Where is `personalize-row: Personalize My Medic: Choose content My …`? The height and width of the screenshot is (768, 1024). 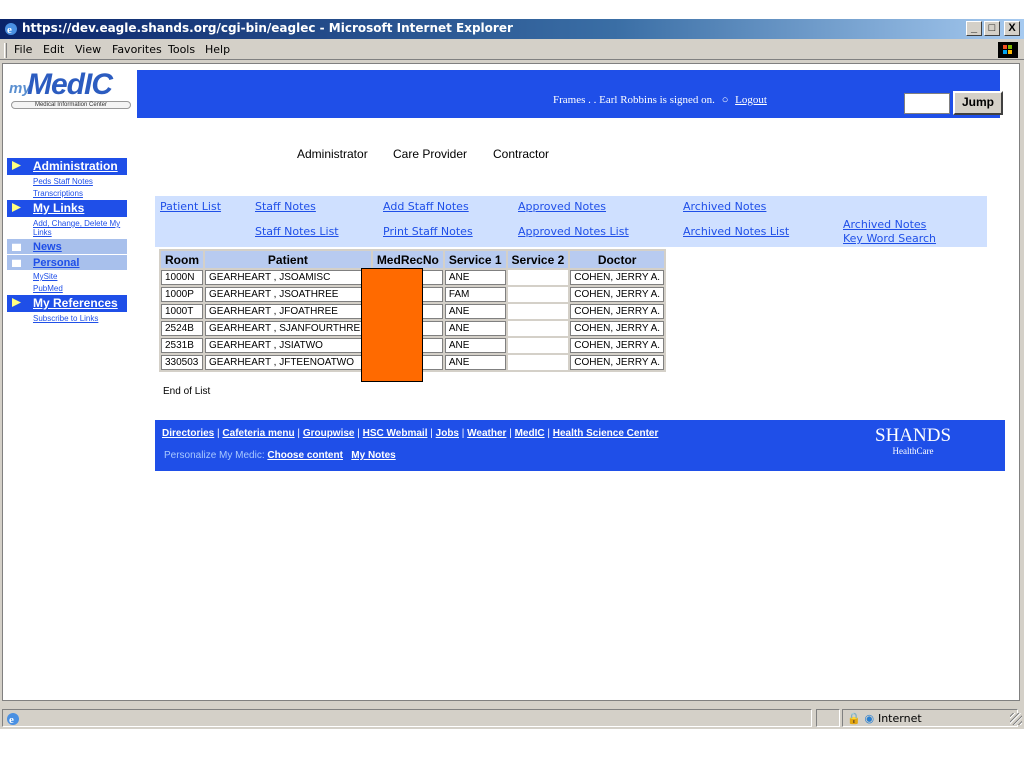
personalize-row: Personalize My Medic: Choose content My … is located at coordinates (280, 455).